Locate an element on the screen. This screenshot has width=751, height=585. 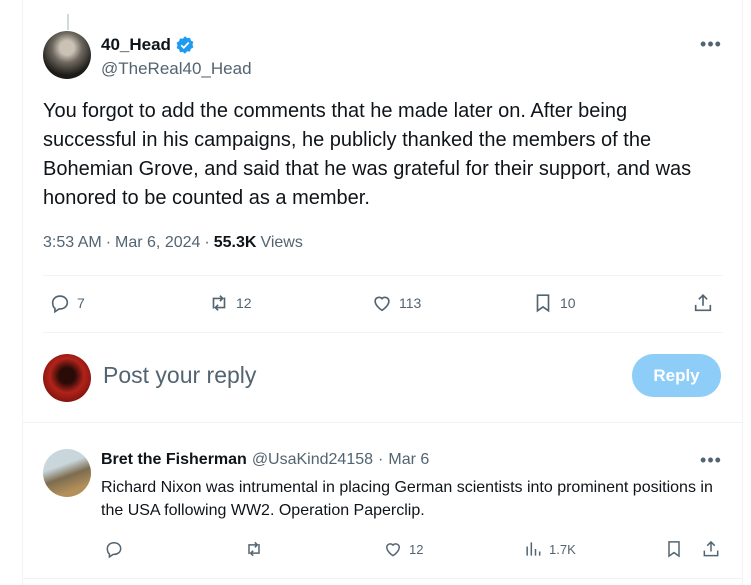
bookmark-count: 10 is located at coordinates (568, 303).